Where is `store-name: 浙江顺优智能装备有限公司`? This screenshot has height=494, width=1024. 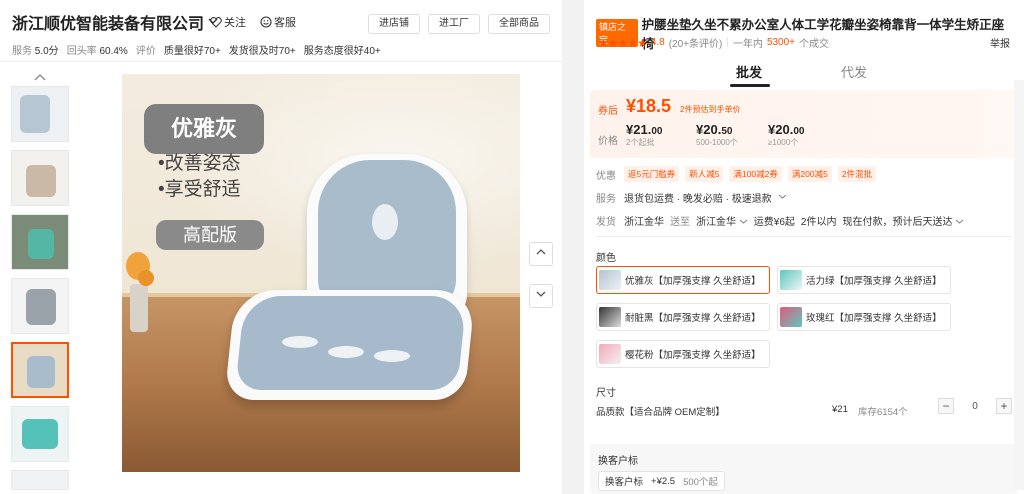 store-name: 浙江顺优智能装备有限公司 is located at coordinates (115, 22).